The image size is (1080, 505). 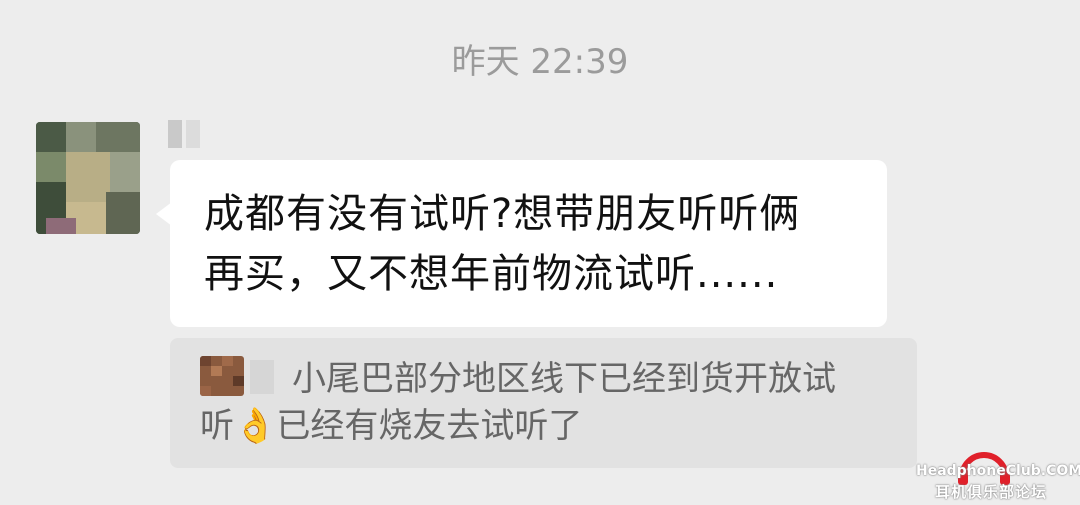 What do you see at coordinates (262, 377) in the screenshot?
I see `quoted-sender-name` at bounding box center [262, 377].